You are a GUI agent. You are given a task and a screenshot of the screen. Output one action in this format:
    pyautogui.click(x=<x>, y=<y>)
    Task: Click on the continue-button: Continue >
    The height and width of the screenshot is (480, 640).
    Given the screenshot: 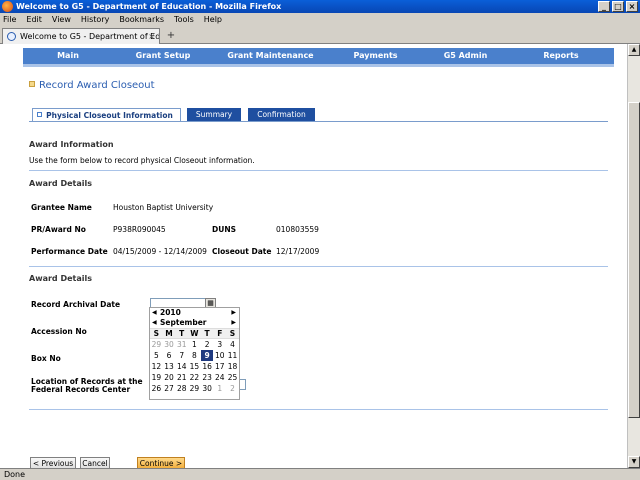 What is the action you would take?
    pyautogui.click(x=161, y=462)
    